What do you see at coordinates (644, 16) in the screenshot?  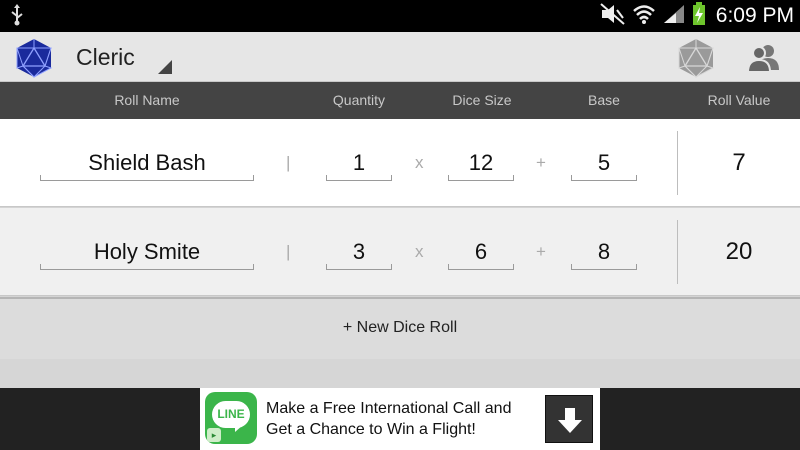 I see `wifi-icon` at bounding box center [644, 16].